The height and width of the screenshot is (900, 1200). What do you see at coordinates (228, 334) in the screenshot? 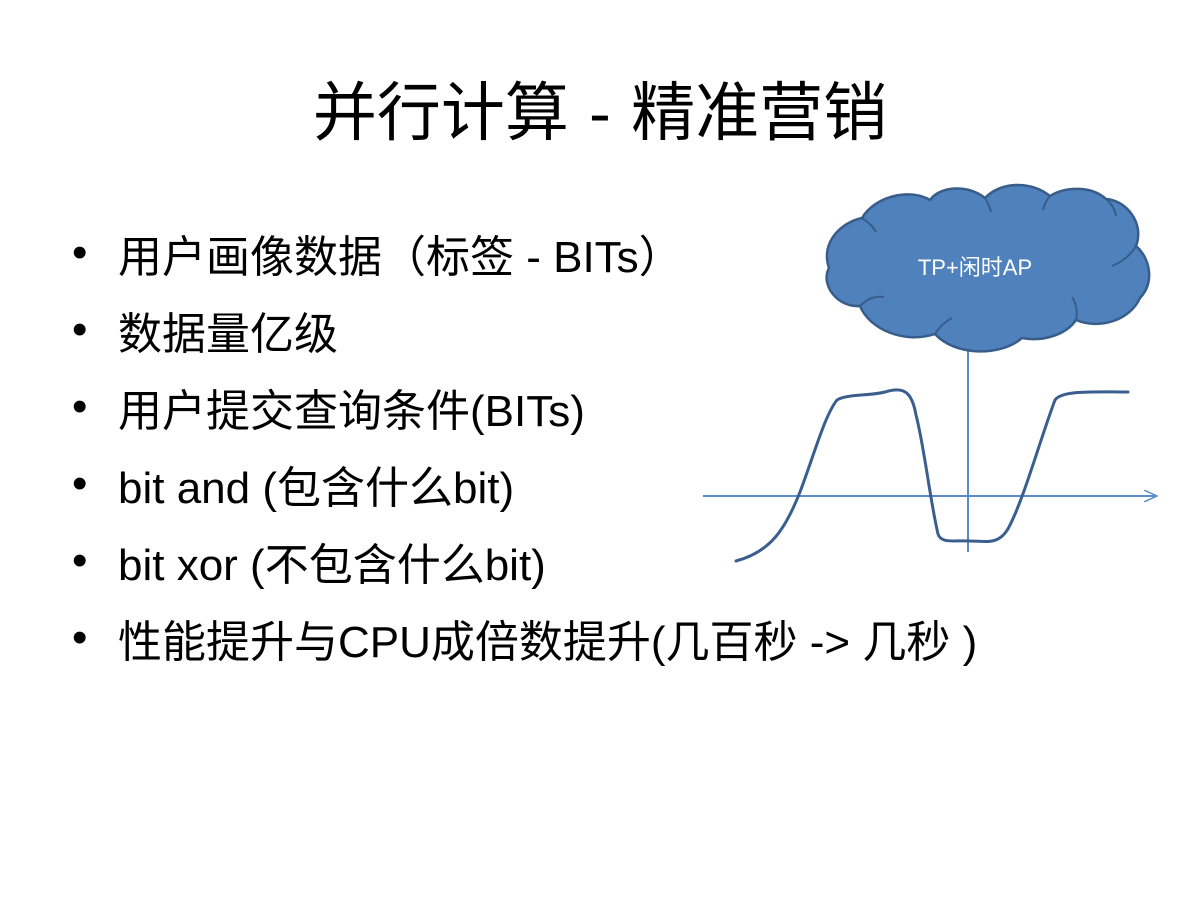
I see `bullet-text: 数据量亿级` at bounding box center [228, 334].